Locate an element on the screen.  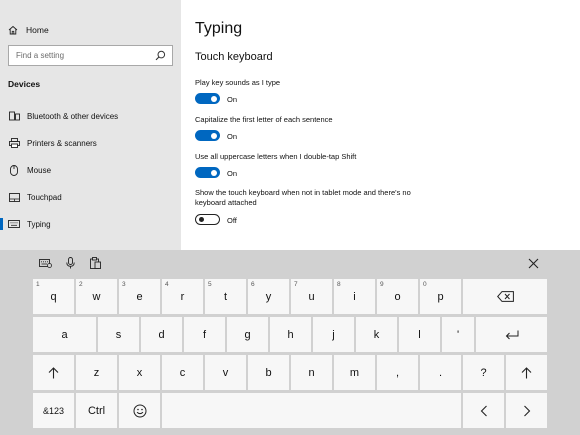
backspace-key is located at coordinates (505, 296).